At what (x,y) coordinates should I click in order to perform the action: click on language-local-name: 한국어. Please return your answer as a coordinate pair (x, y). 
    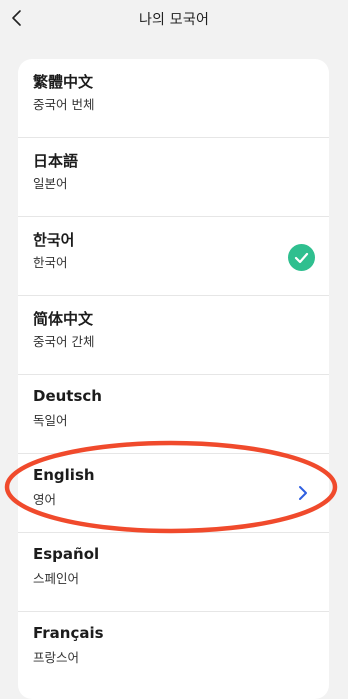
    Looking at the image, I should click on (50, 262).